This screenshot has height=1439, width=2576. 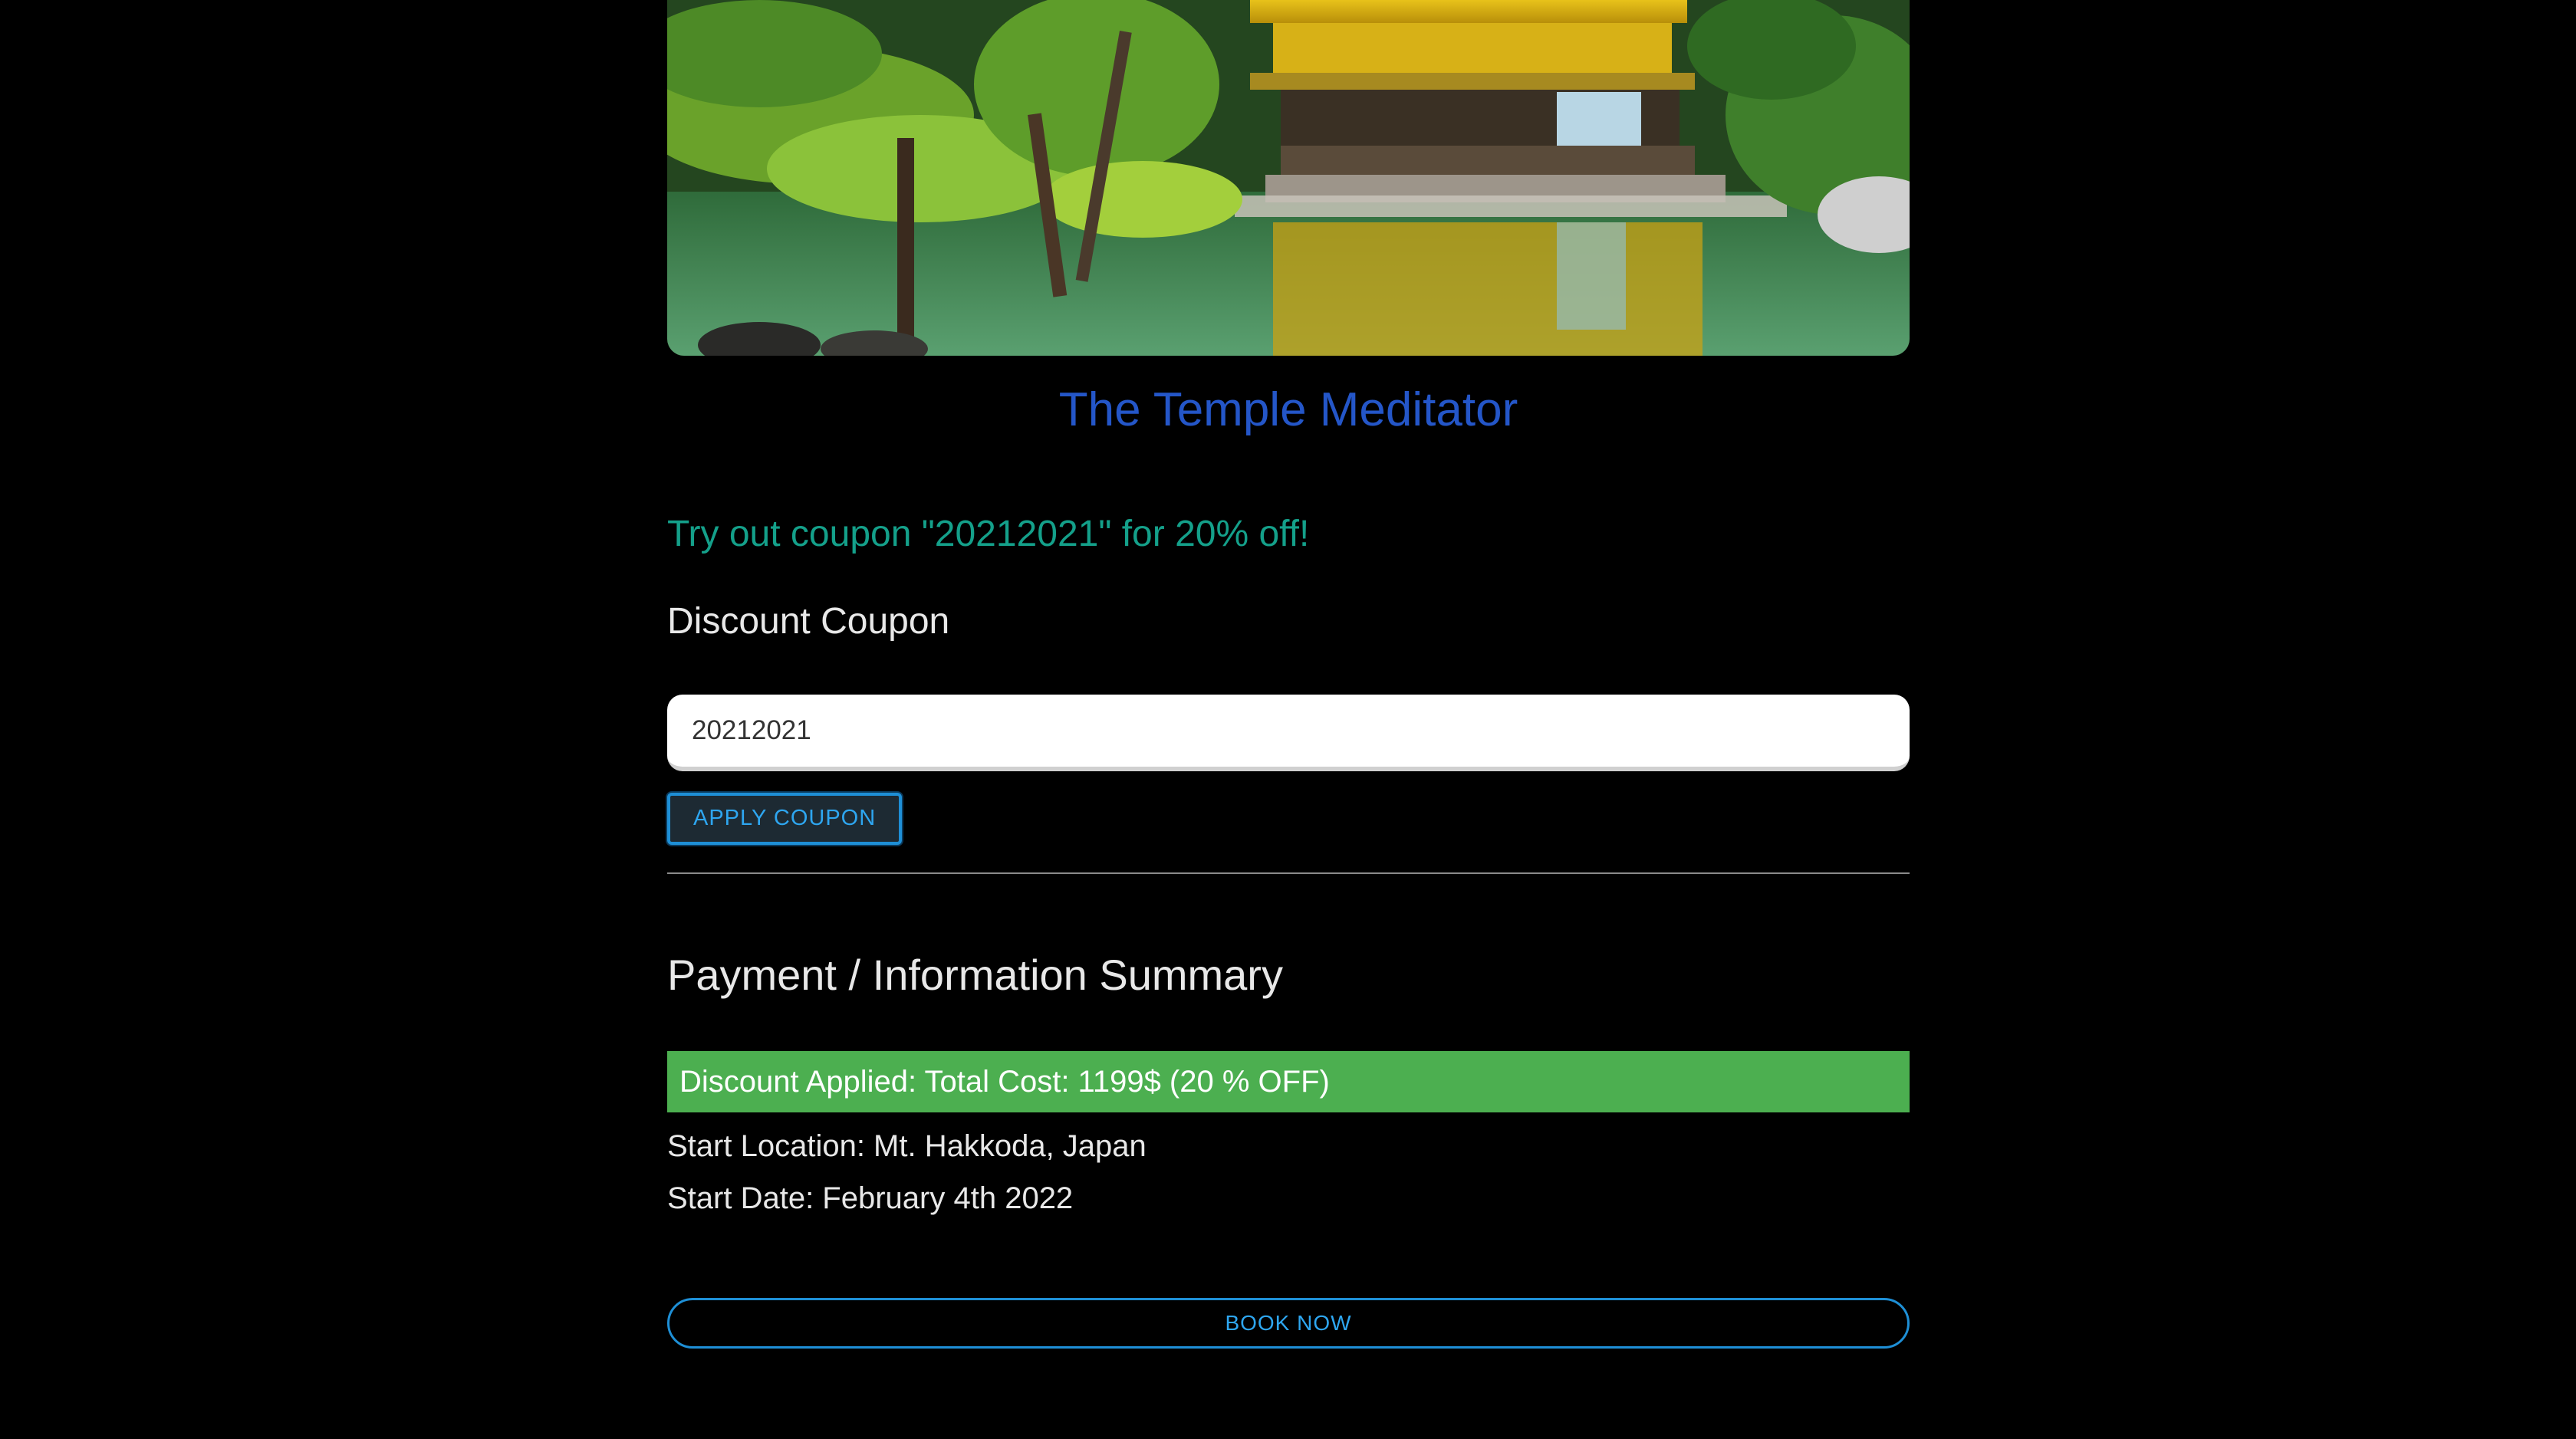 I want to click on start-location: Start Location: Mt. Hakkoda, Japan, so click(x=907, y=1146).